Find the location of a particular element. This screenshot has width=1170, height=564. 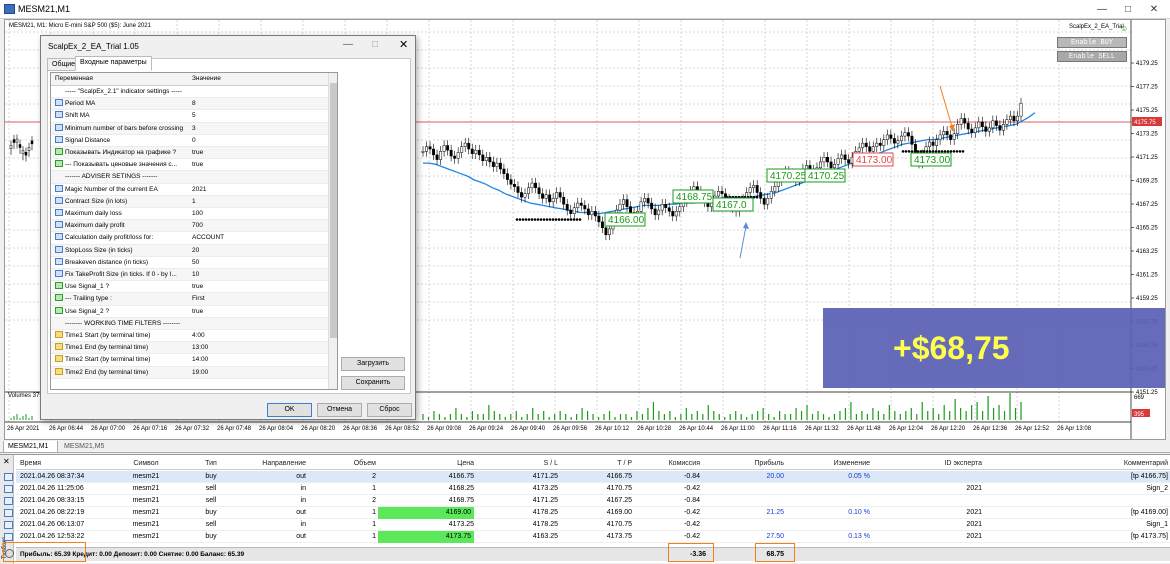

parameter-row: Maximum daily profit 700 is located at coordinates (189, 226).